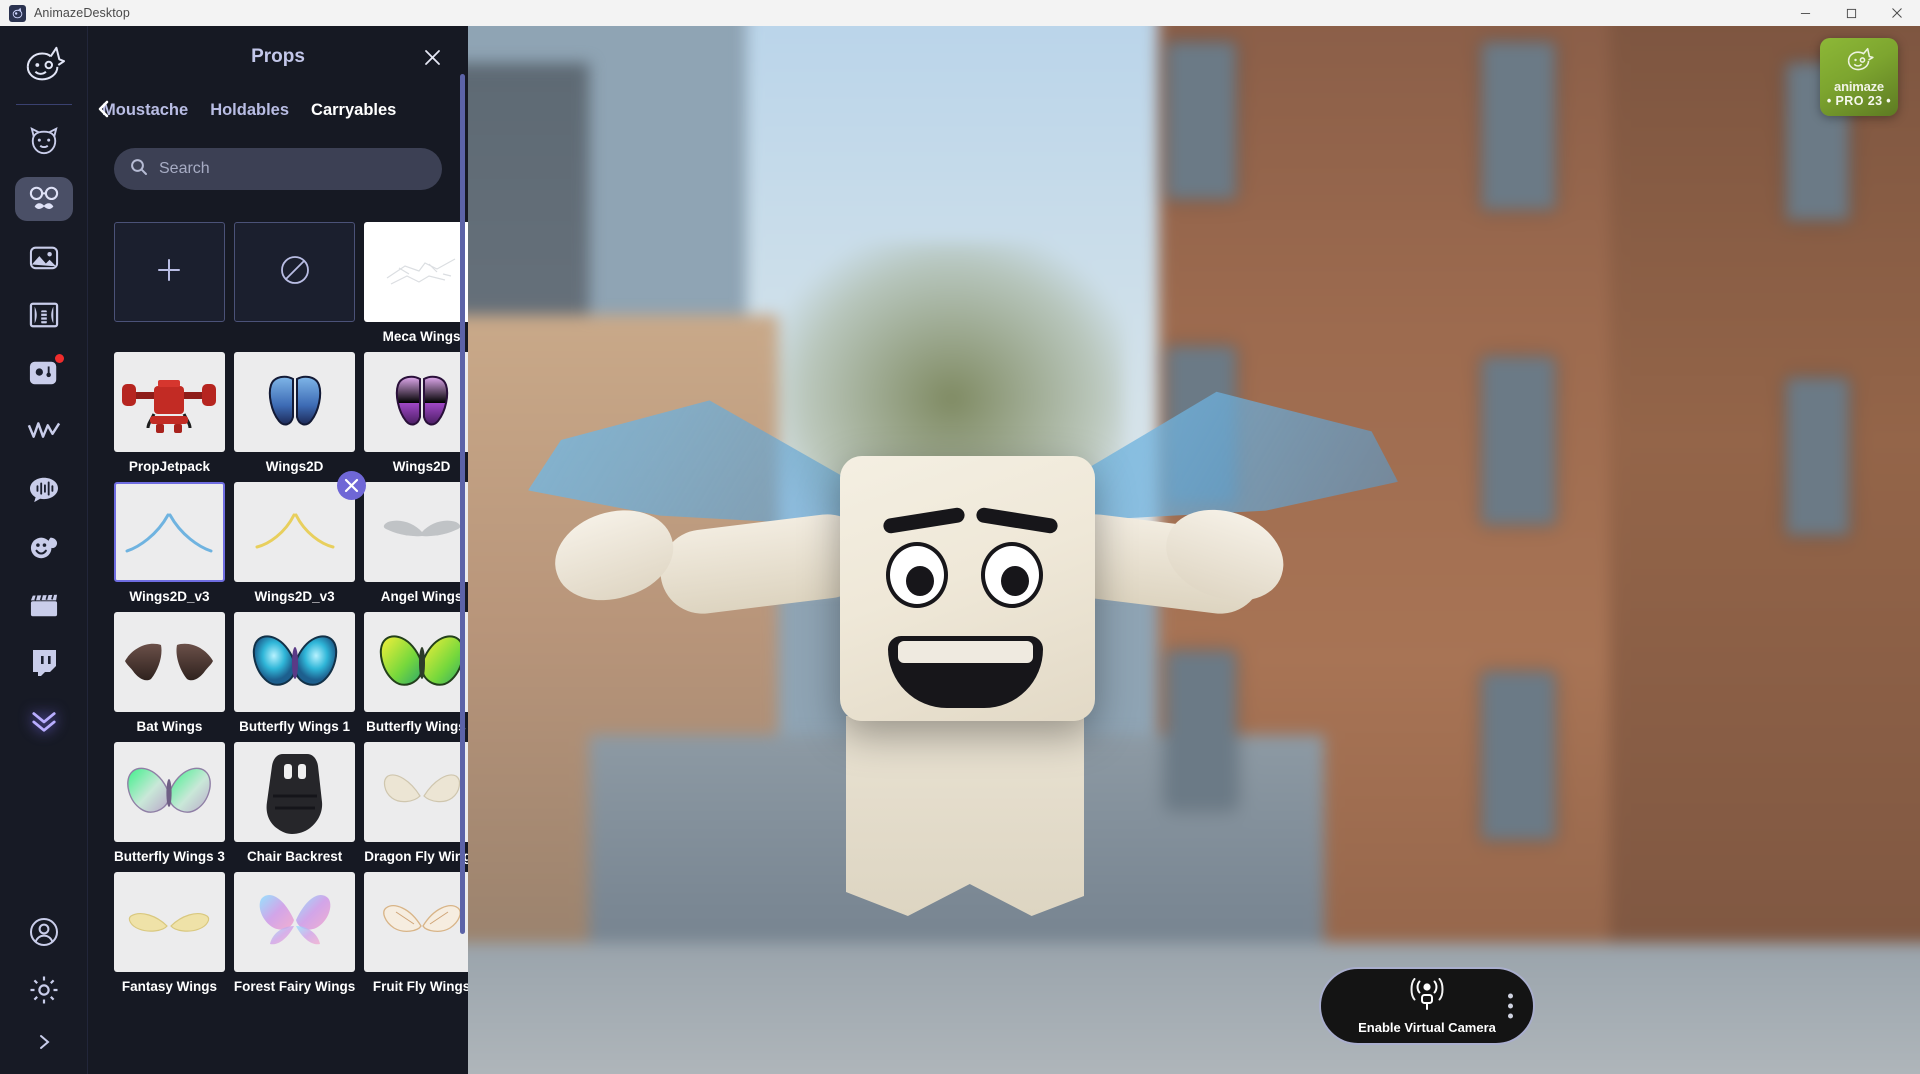 The image size is (1920, 1074). I want to click on sidebar-item-voice, so click(44, 489).